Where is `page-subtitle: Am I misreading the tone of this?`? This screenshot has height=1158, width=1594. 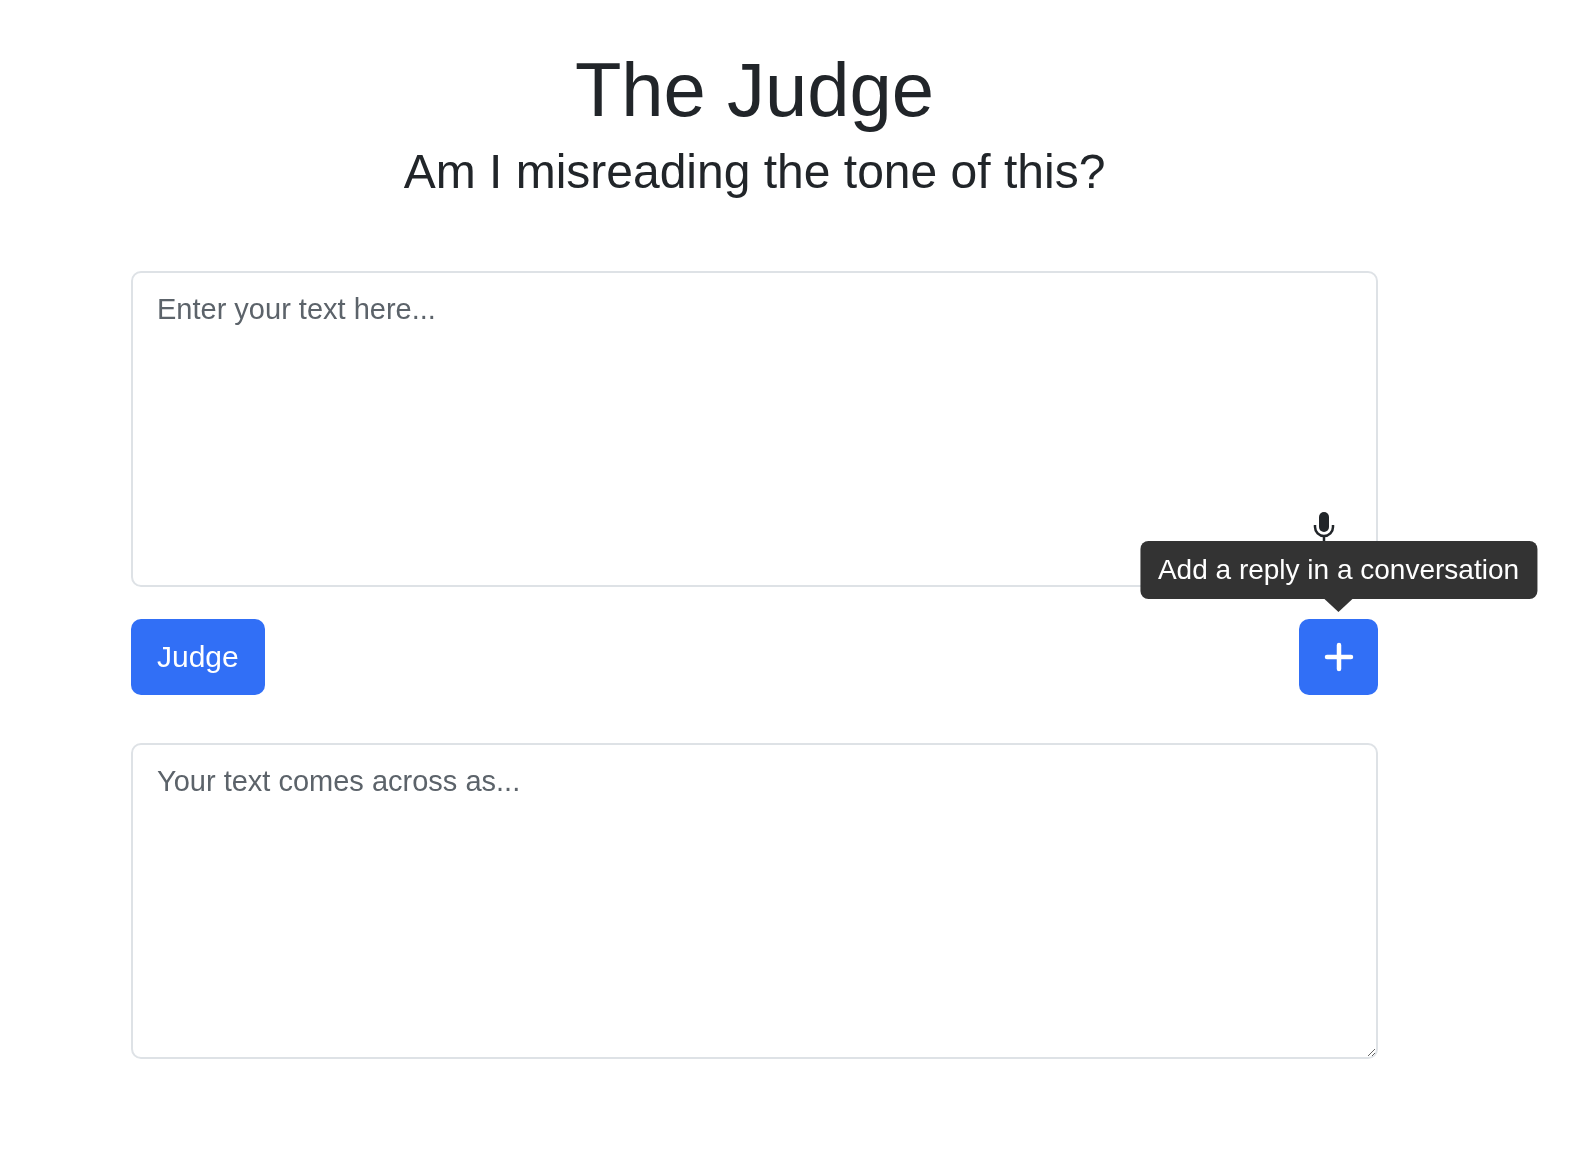 page-subtitle: Am I misreading the tone of this? is located at coordinates (754, 172).